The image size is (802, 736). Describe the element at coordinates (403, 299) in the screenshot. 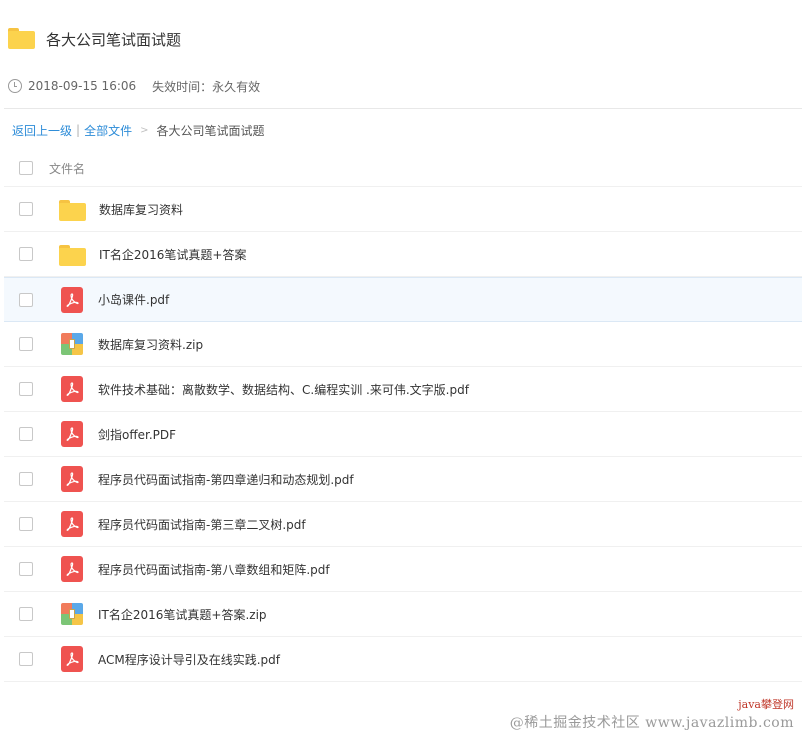

I see `file-row: 小岛课件.pdf` at that location.